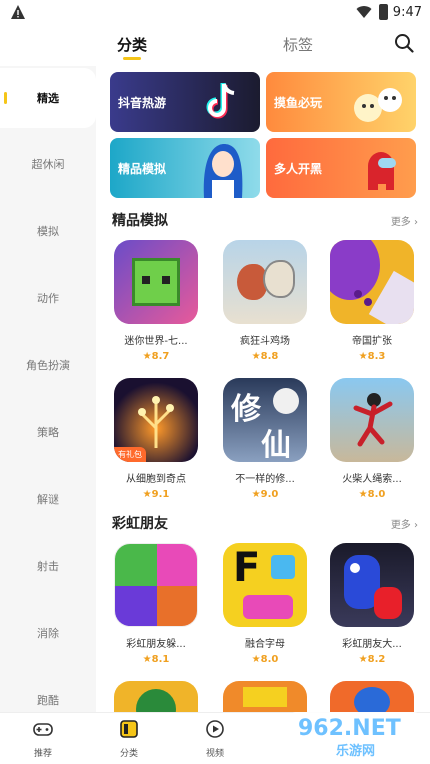 The width and height of the screenshot is (430, 764). I want to click on cute-characters-icon, so click(378, 105).